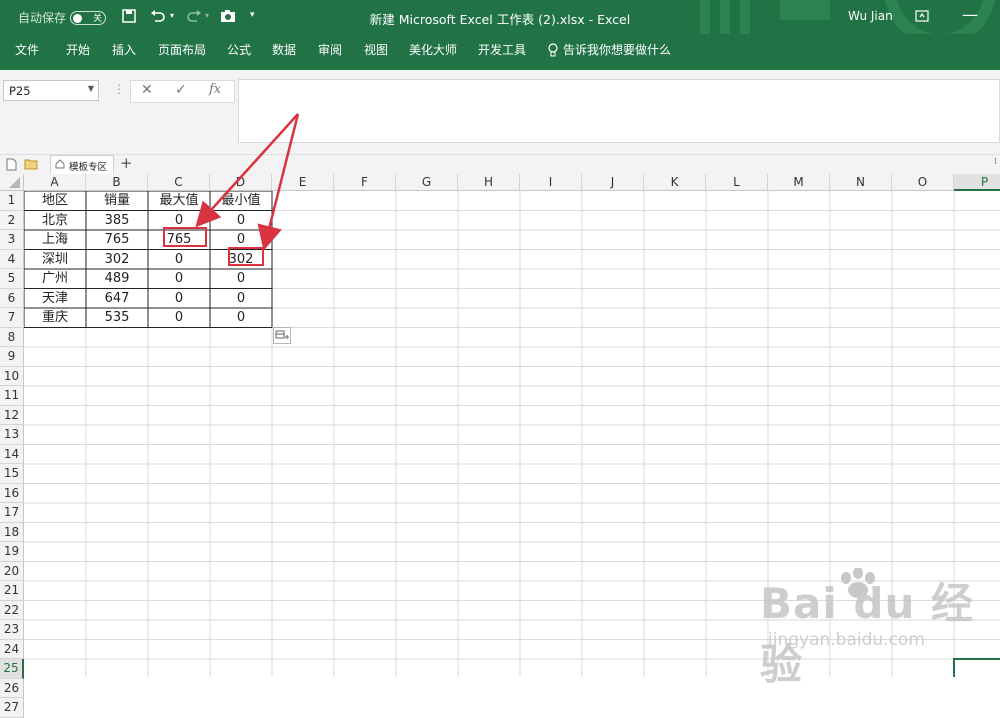 The image size is (1000, 718). Describe the element at coordinates (675, 182) in the screenshot. I see `column-header-k: K` at that location.